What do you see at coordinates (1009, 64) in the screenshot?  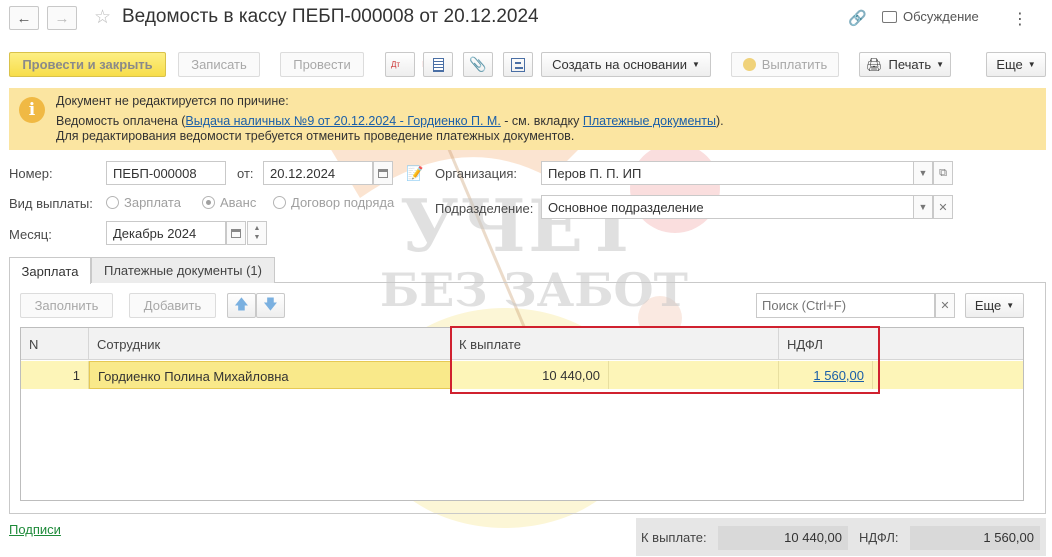 I see `more-label: Еще` at bounding box center [1009, 64].